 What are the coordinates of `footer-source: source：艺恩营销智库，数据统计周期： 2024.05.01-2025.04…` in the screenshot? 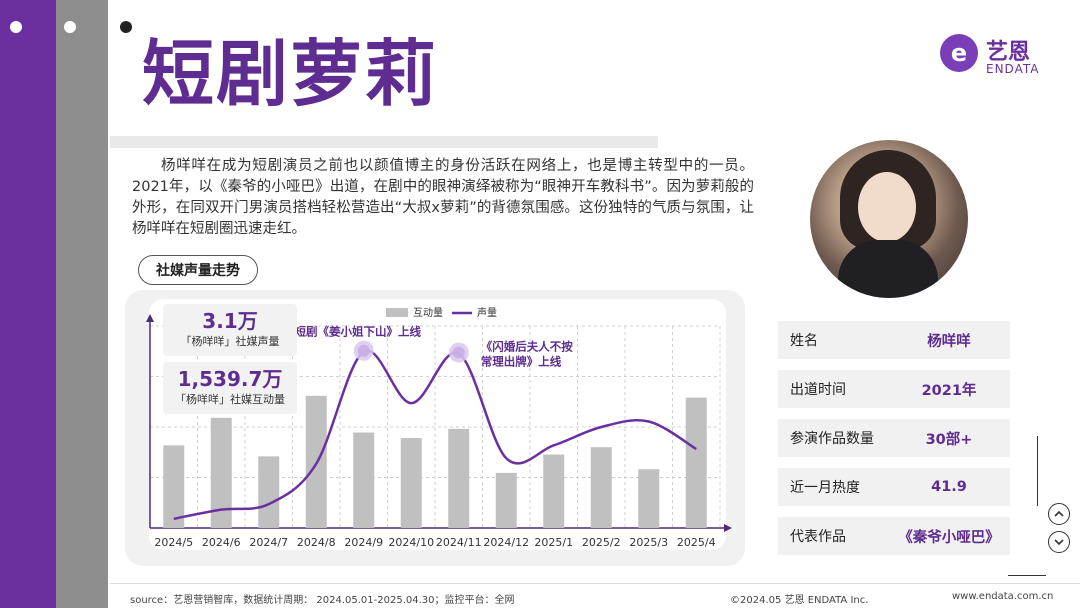 It's located at (322, 600).